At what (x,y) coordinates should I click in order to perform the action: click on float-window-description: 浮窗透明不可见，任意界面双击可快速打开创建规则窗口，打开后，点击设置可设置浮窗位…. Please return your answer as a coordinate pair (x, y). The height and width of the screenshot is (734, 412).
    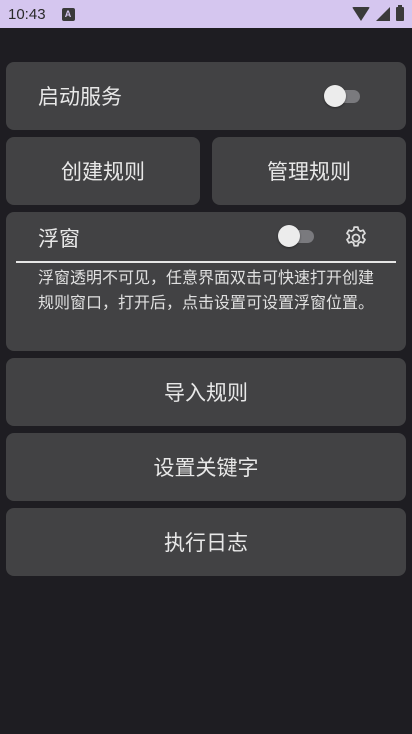
    Looking at the image, I should click on (206, 290).